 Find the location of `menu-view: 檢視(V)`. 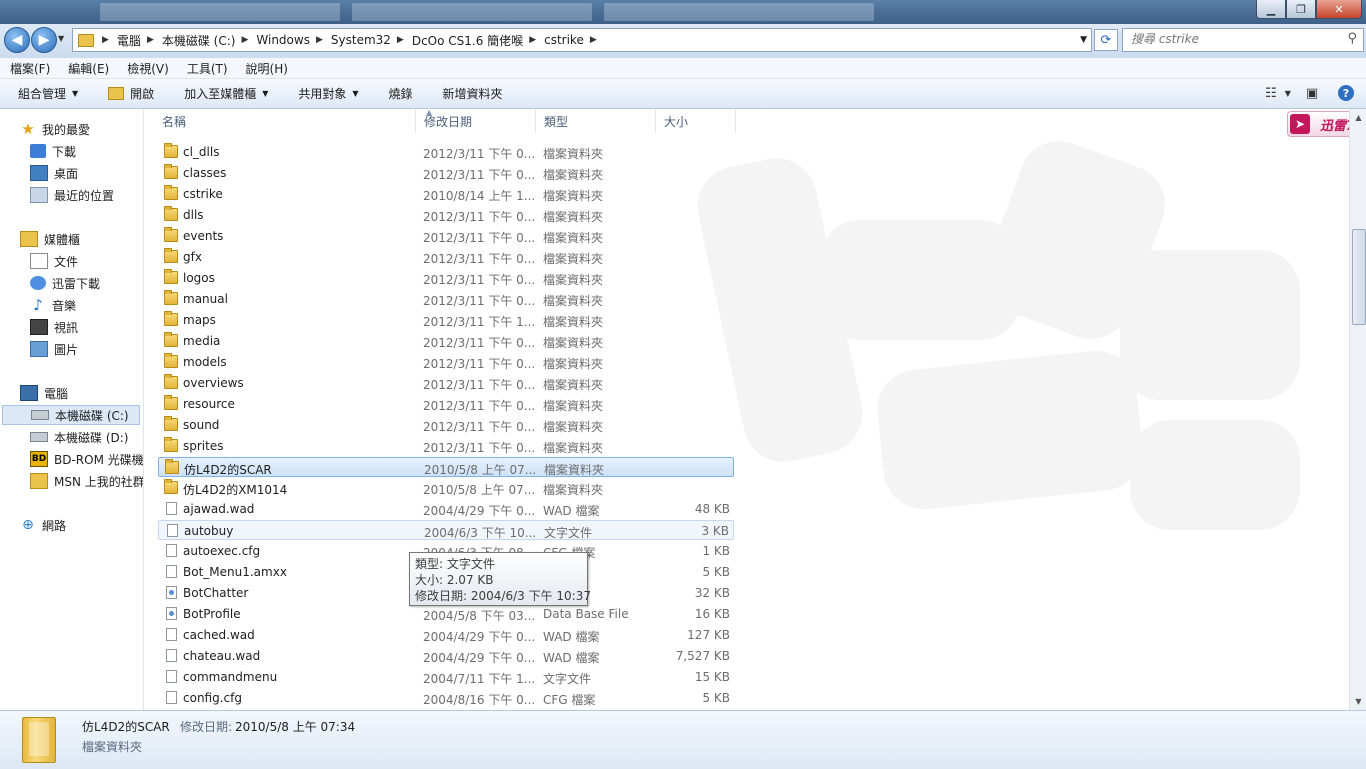

menu-view: 檢視(V) is located at coordinates (147, 68).